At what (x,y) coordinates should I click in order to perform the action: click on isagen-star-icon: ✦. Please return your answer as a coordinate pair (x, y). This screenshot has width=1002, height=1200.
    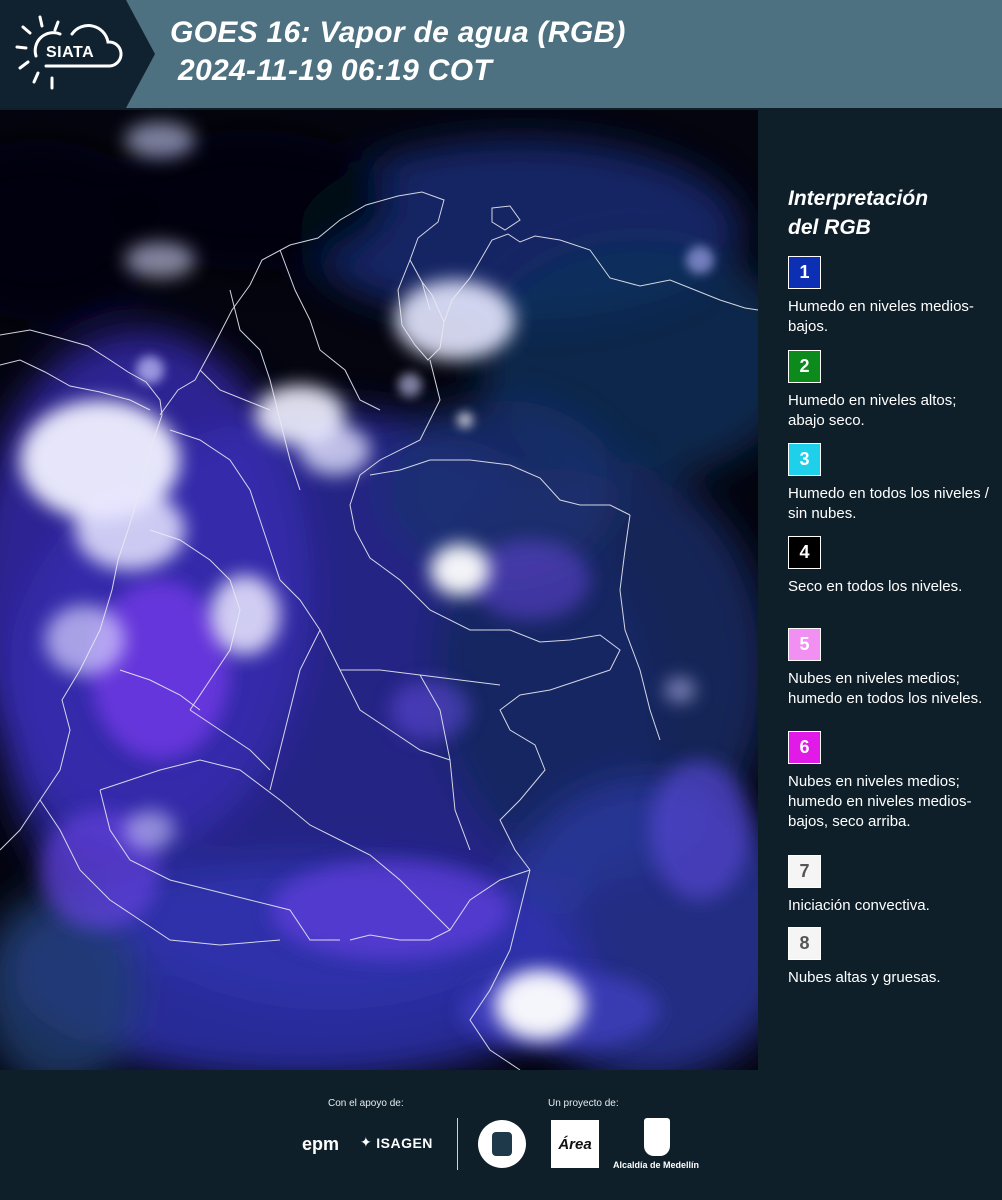
    Looking at the image, I should click on (366, 1142).